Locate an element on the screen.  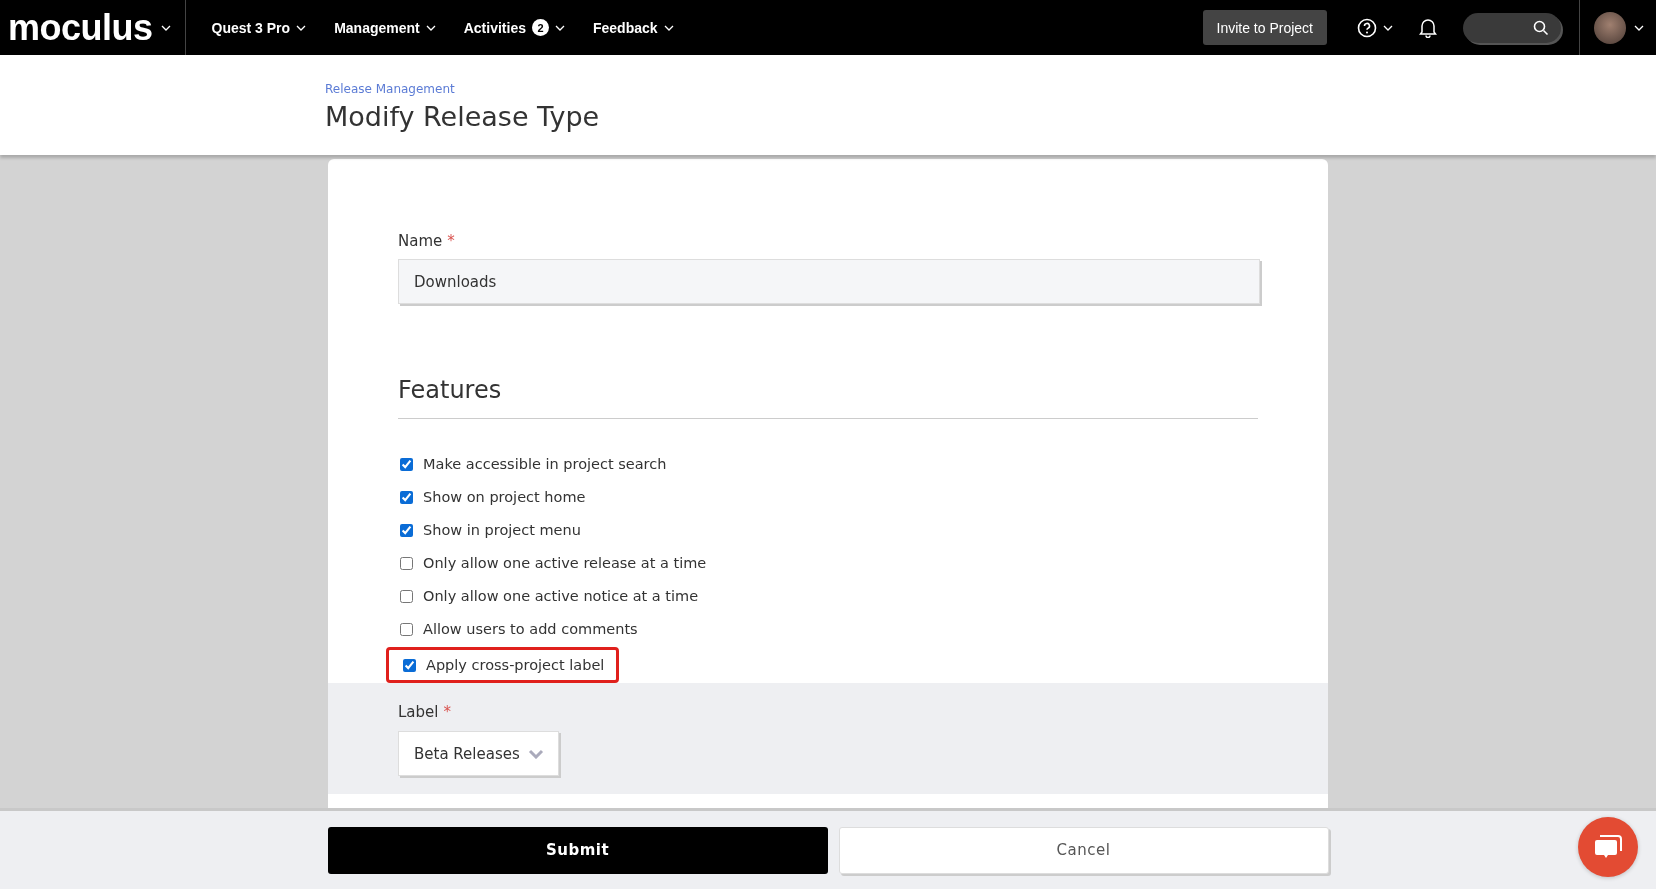
nav-menu: Quest 3 Pro is located at coordinates (259, 27).